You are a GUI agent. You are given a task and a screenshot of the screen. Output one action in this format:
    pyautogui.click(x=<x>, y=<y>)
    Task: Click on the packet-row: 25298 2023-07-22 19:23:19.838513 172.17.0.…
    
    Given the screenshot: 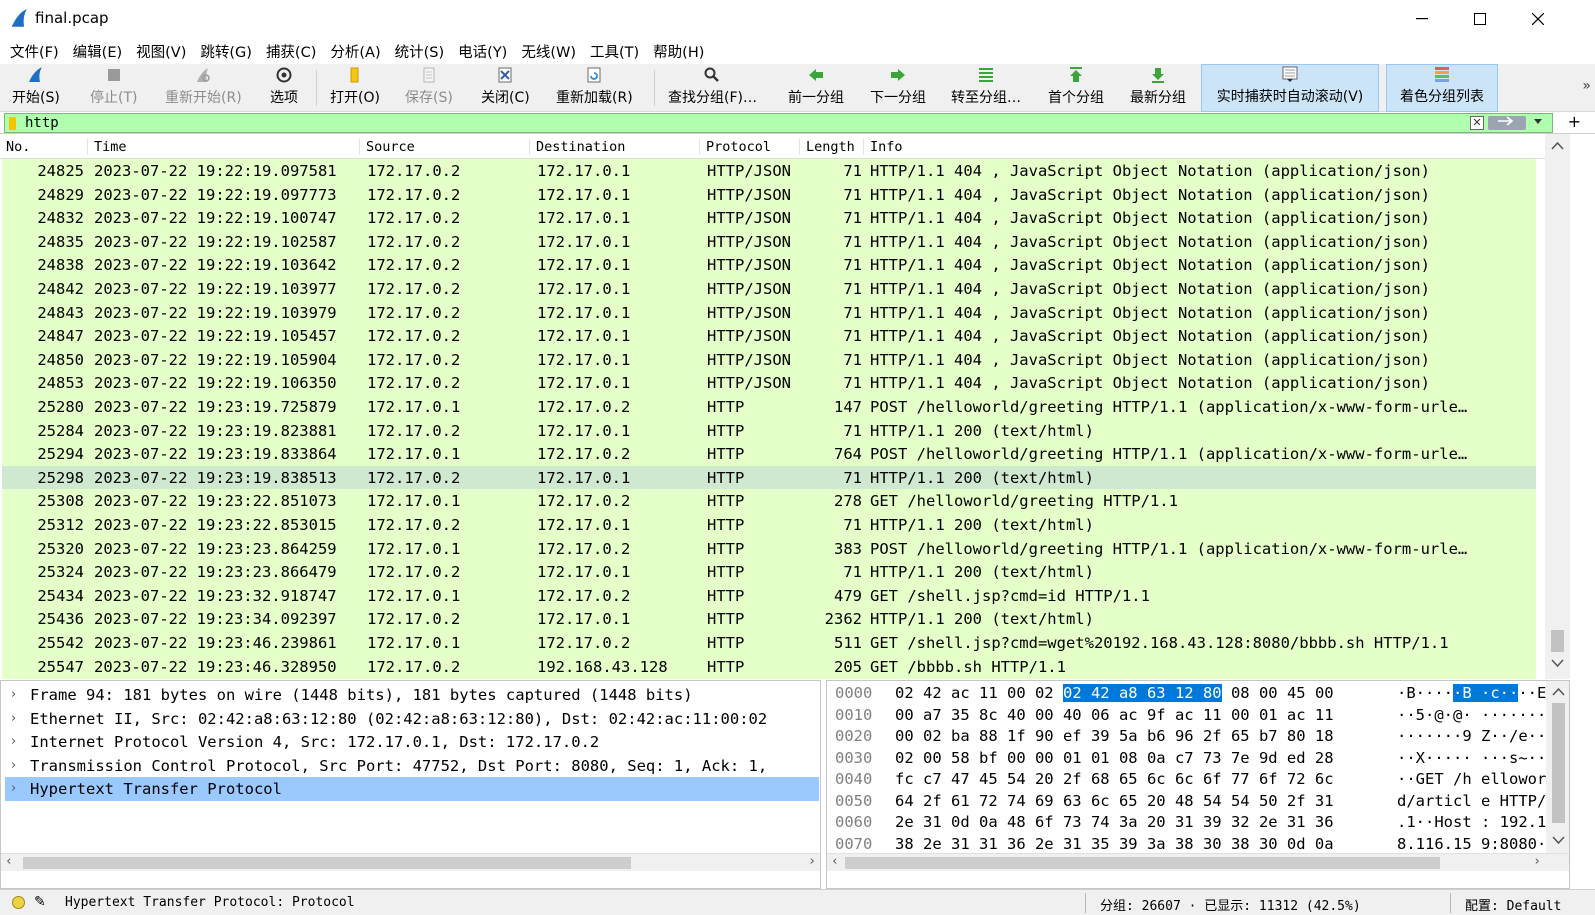 What is the action you would take?
    pyautogui.click(x=769, y=477)
    